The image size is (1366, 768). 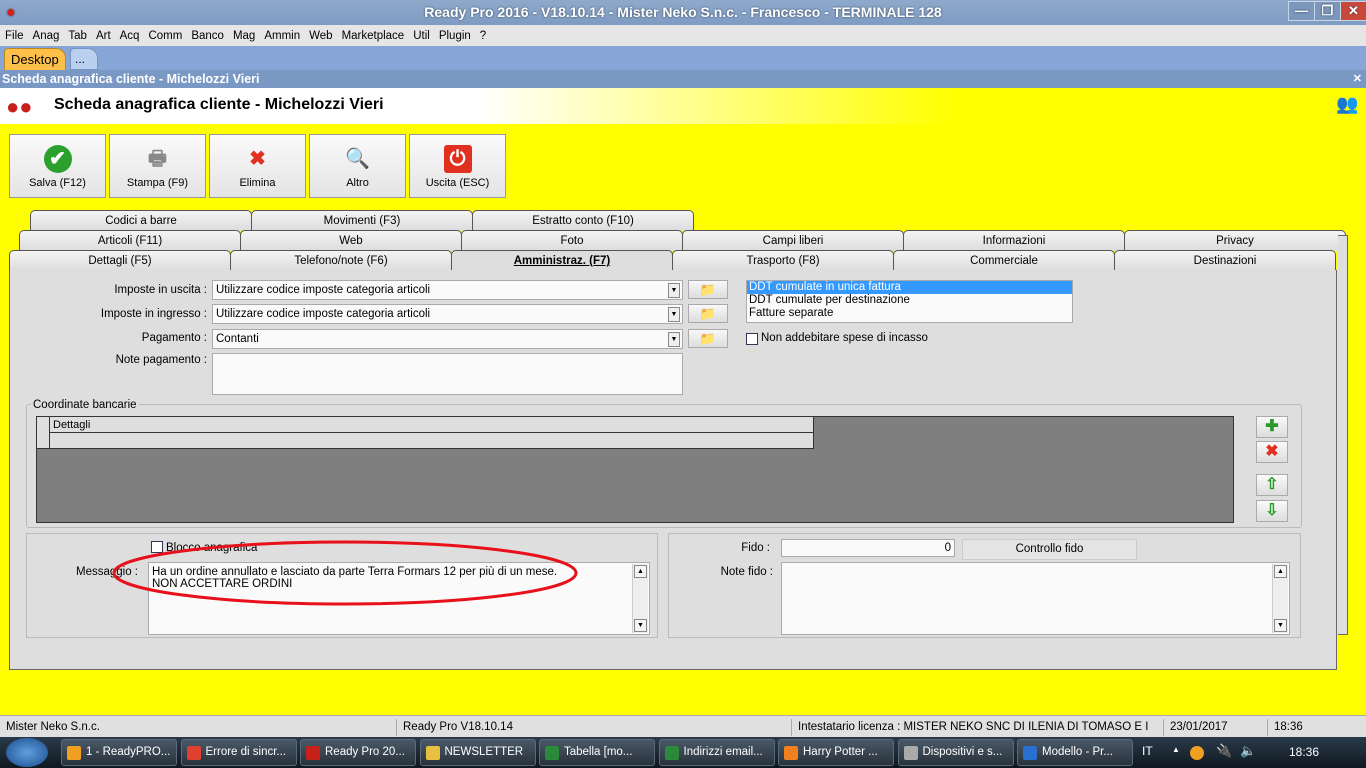 What do you see at coordinates (27, 752) in the screenshot?
I see `start-button` at bounding box center [27, 752].